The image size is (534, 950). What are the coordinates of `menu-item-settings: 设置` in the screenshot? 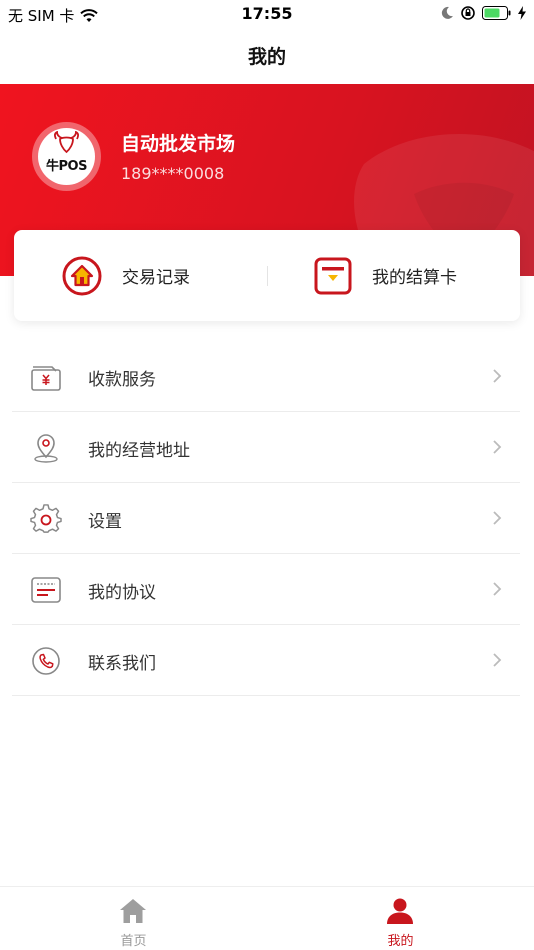 It's located at (266, 518).